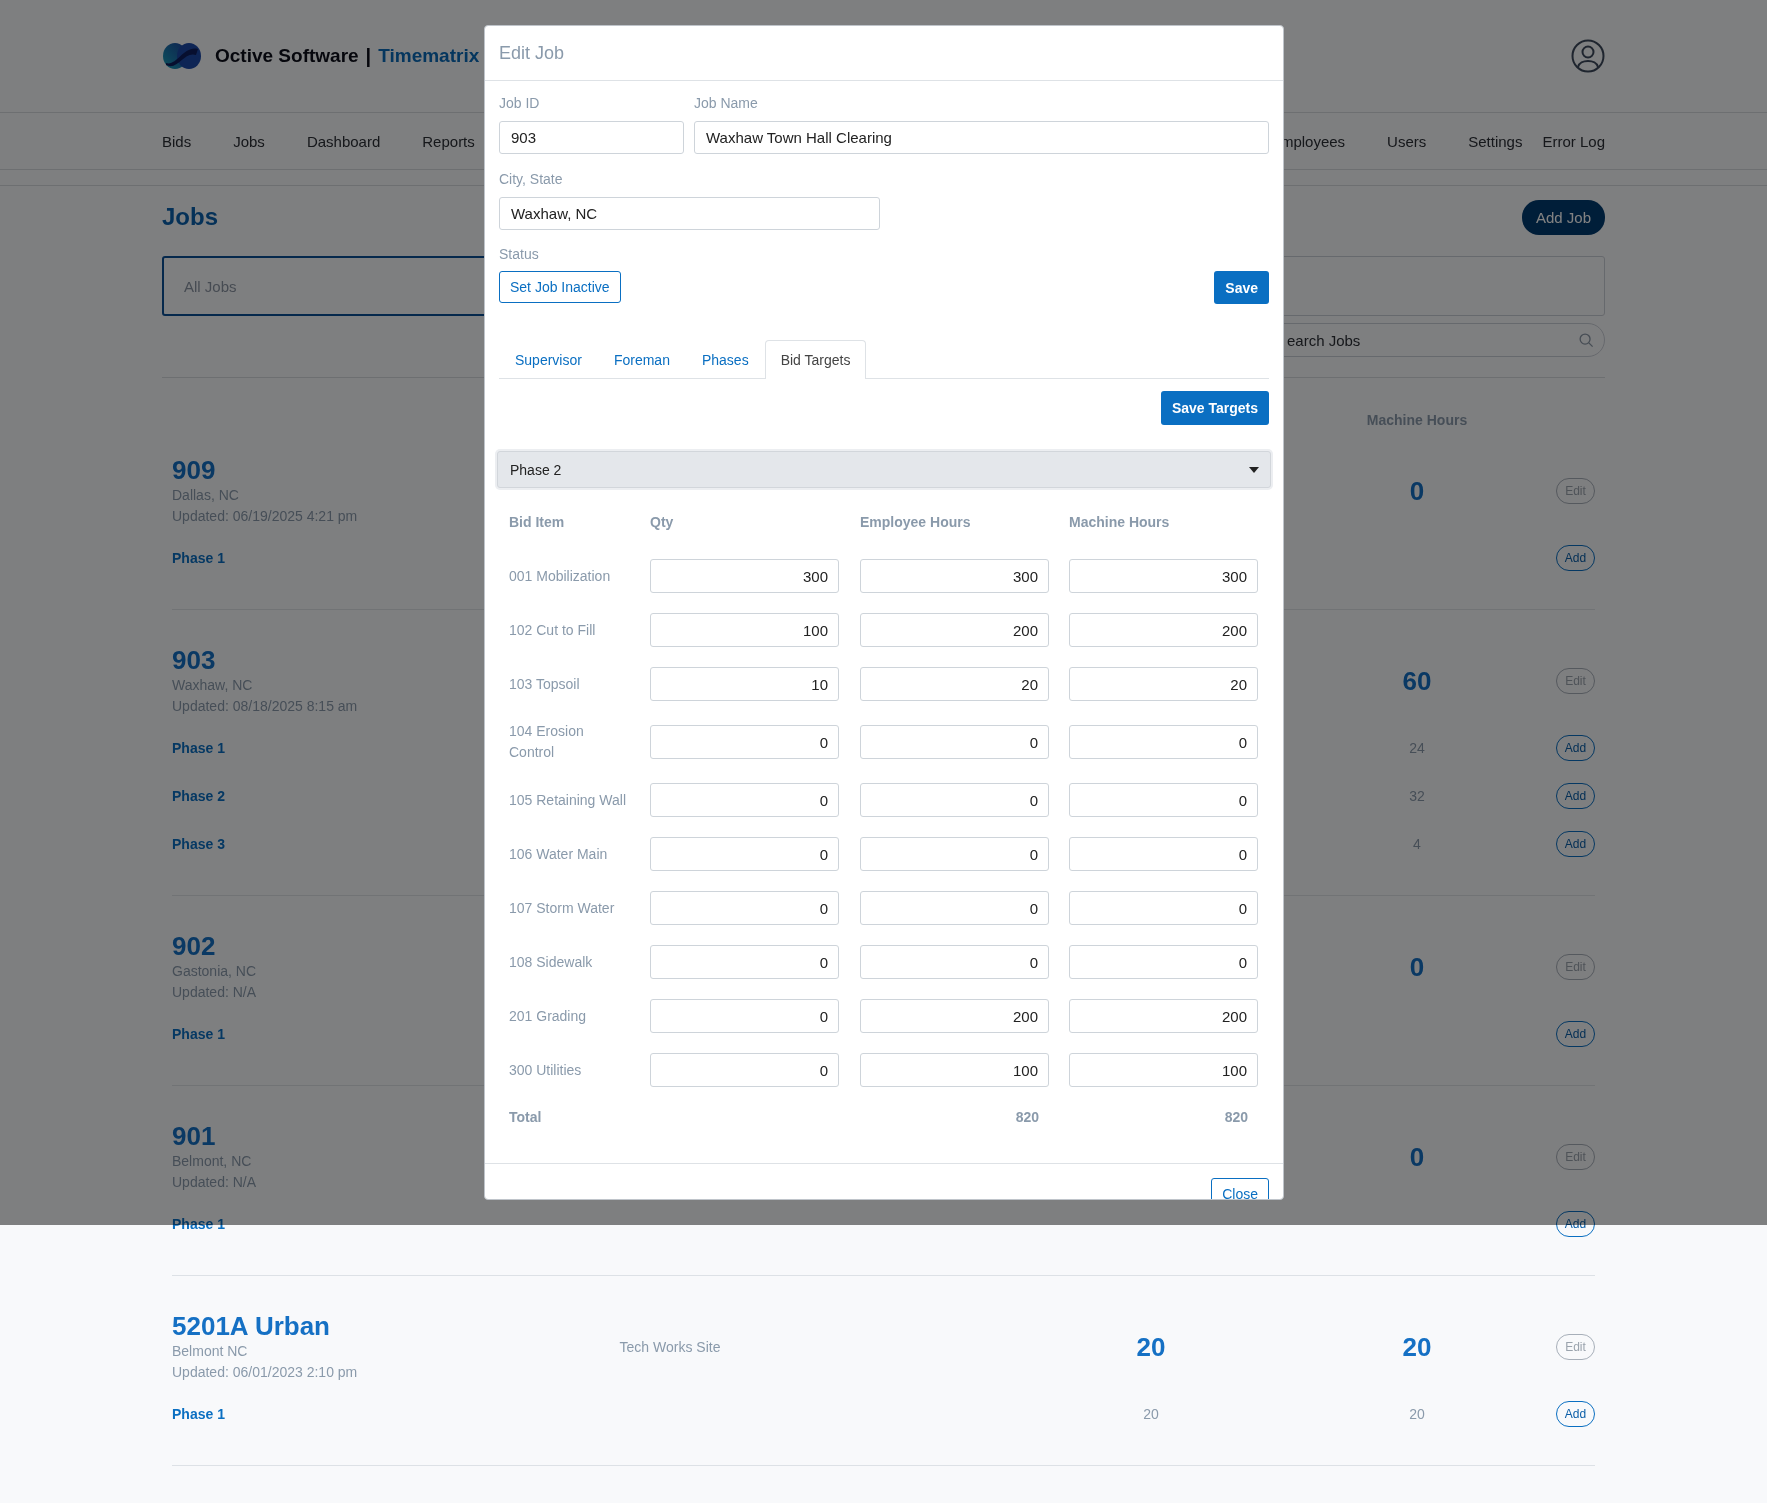 The height and width of the screenshot is (1503, 1767). What do you see at coordinates (689, 213) in the screenshot?
I see `text-field: Waxhaw, NC` at bounding box center [689, 213].